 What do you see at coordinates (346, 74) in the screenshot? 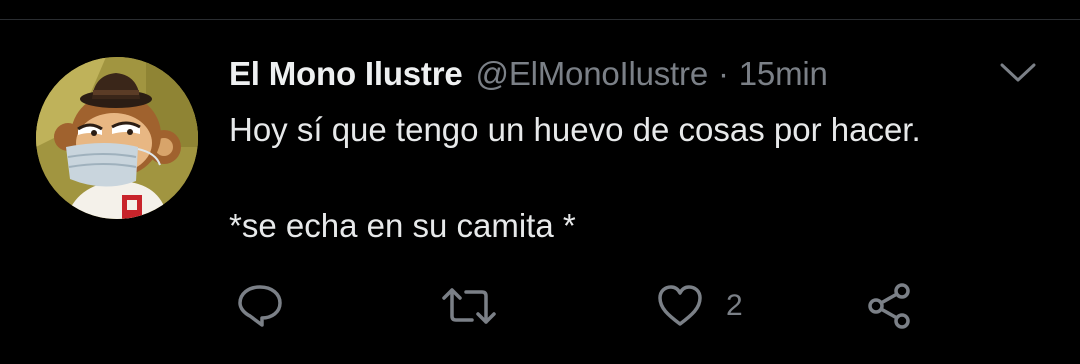
I see `author-name: El Mono Ilustre` at bounding box center [346, 74].